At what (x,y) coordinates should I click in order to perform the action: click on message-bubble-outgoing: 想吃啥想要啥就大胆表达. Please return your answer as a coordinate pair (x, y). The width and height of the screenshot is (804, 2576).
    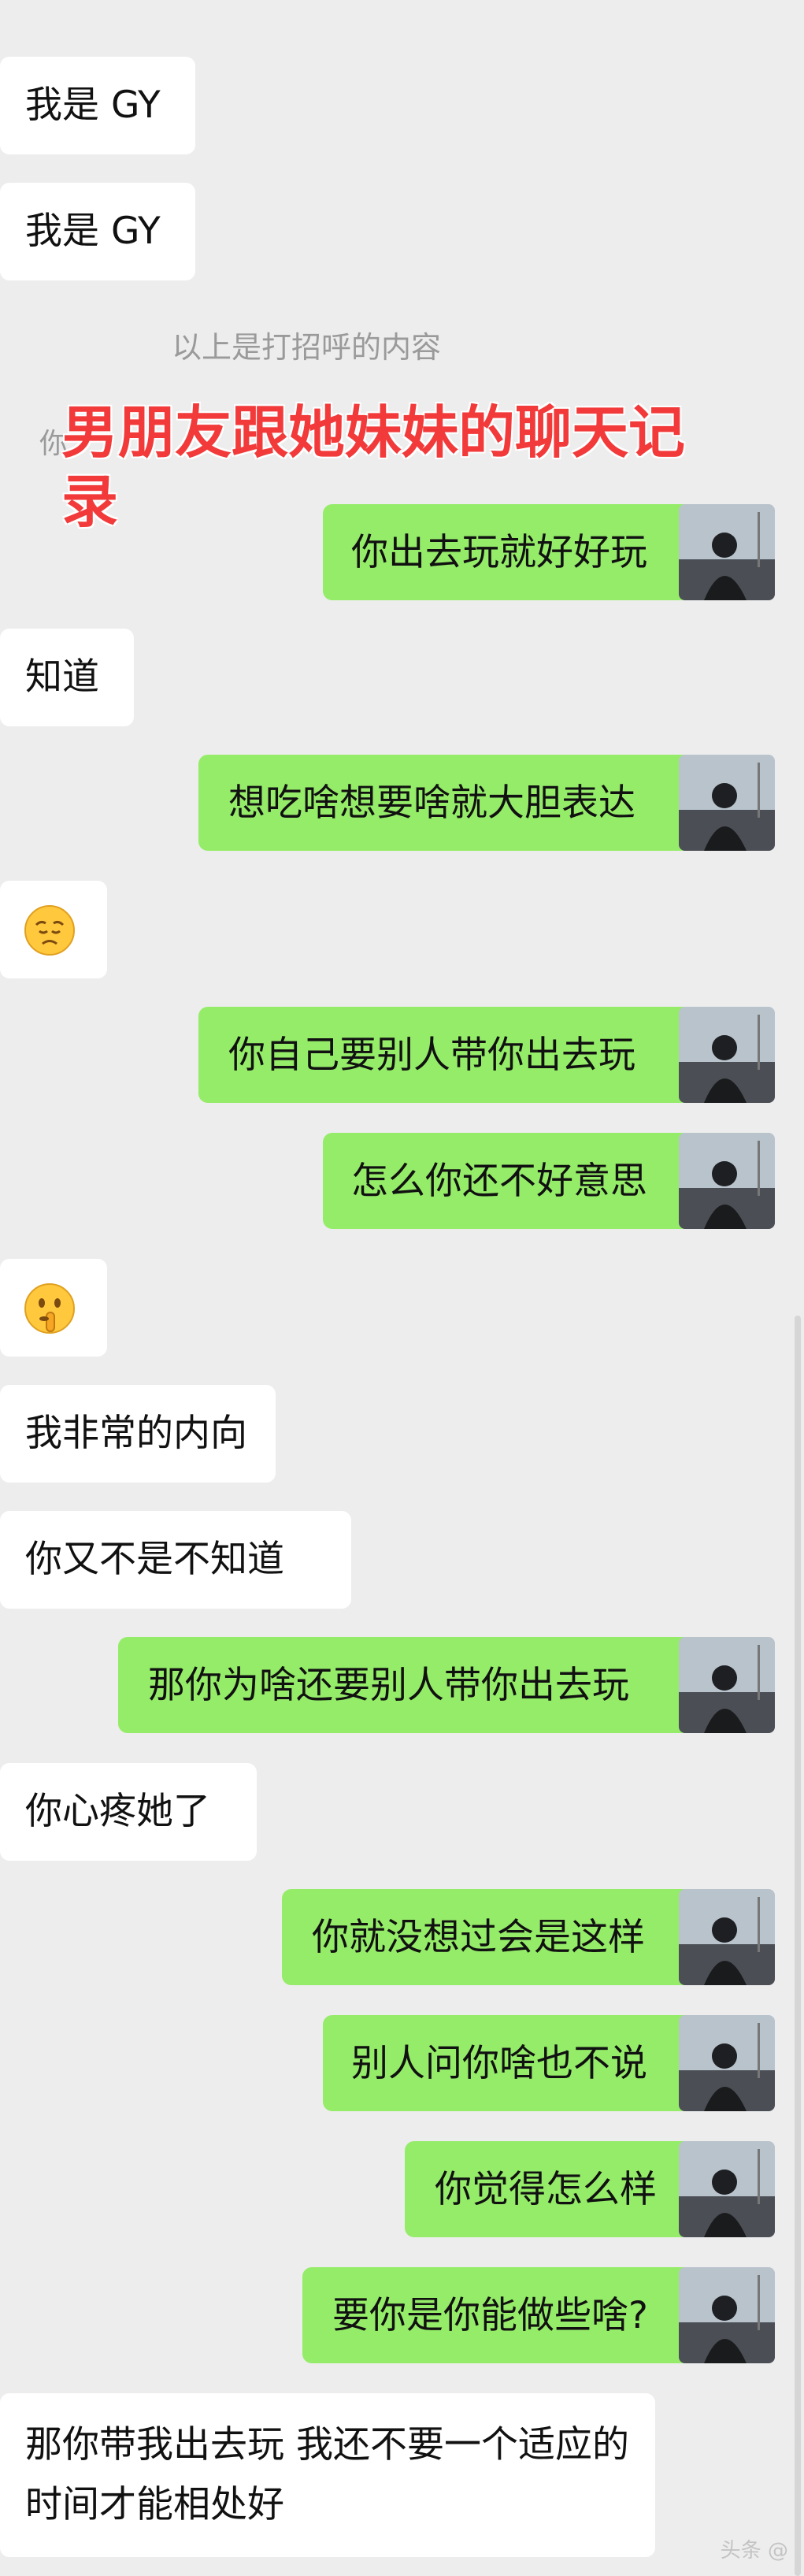
    Looking at the image, I should click on (459, 803).